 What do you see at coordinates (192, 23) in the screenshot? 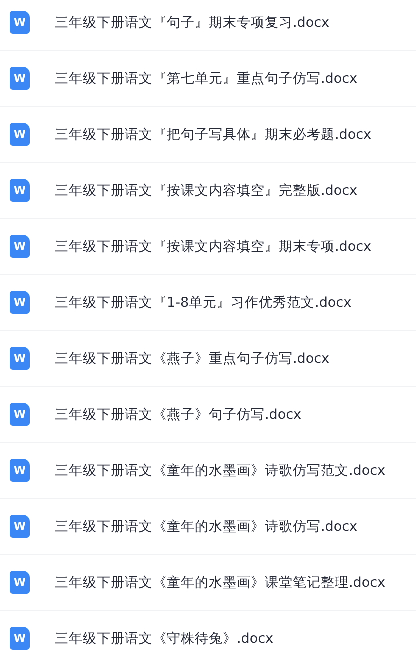
I see `file-name: 三年级下册语文『句子』期末专项复习.docx` at bounding box center [192, 23].